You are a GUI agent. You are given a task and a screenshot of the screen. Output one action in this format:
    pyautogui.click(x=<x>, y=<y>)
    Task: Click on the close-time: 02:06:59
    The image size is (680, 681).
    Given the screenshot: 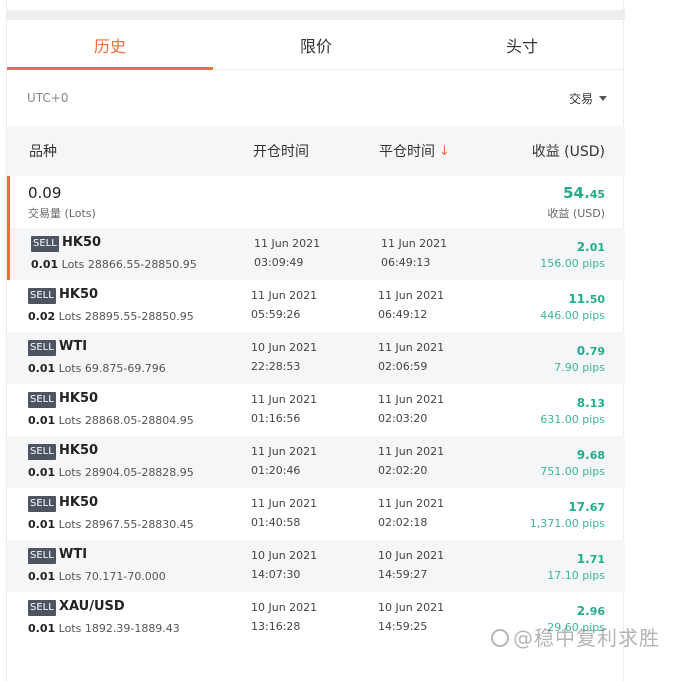 What is the action you would take?
    pyautogui.click(x=403, y=366)
    